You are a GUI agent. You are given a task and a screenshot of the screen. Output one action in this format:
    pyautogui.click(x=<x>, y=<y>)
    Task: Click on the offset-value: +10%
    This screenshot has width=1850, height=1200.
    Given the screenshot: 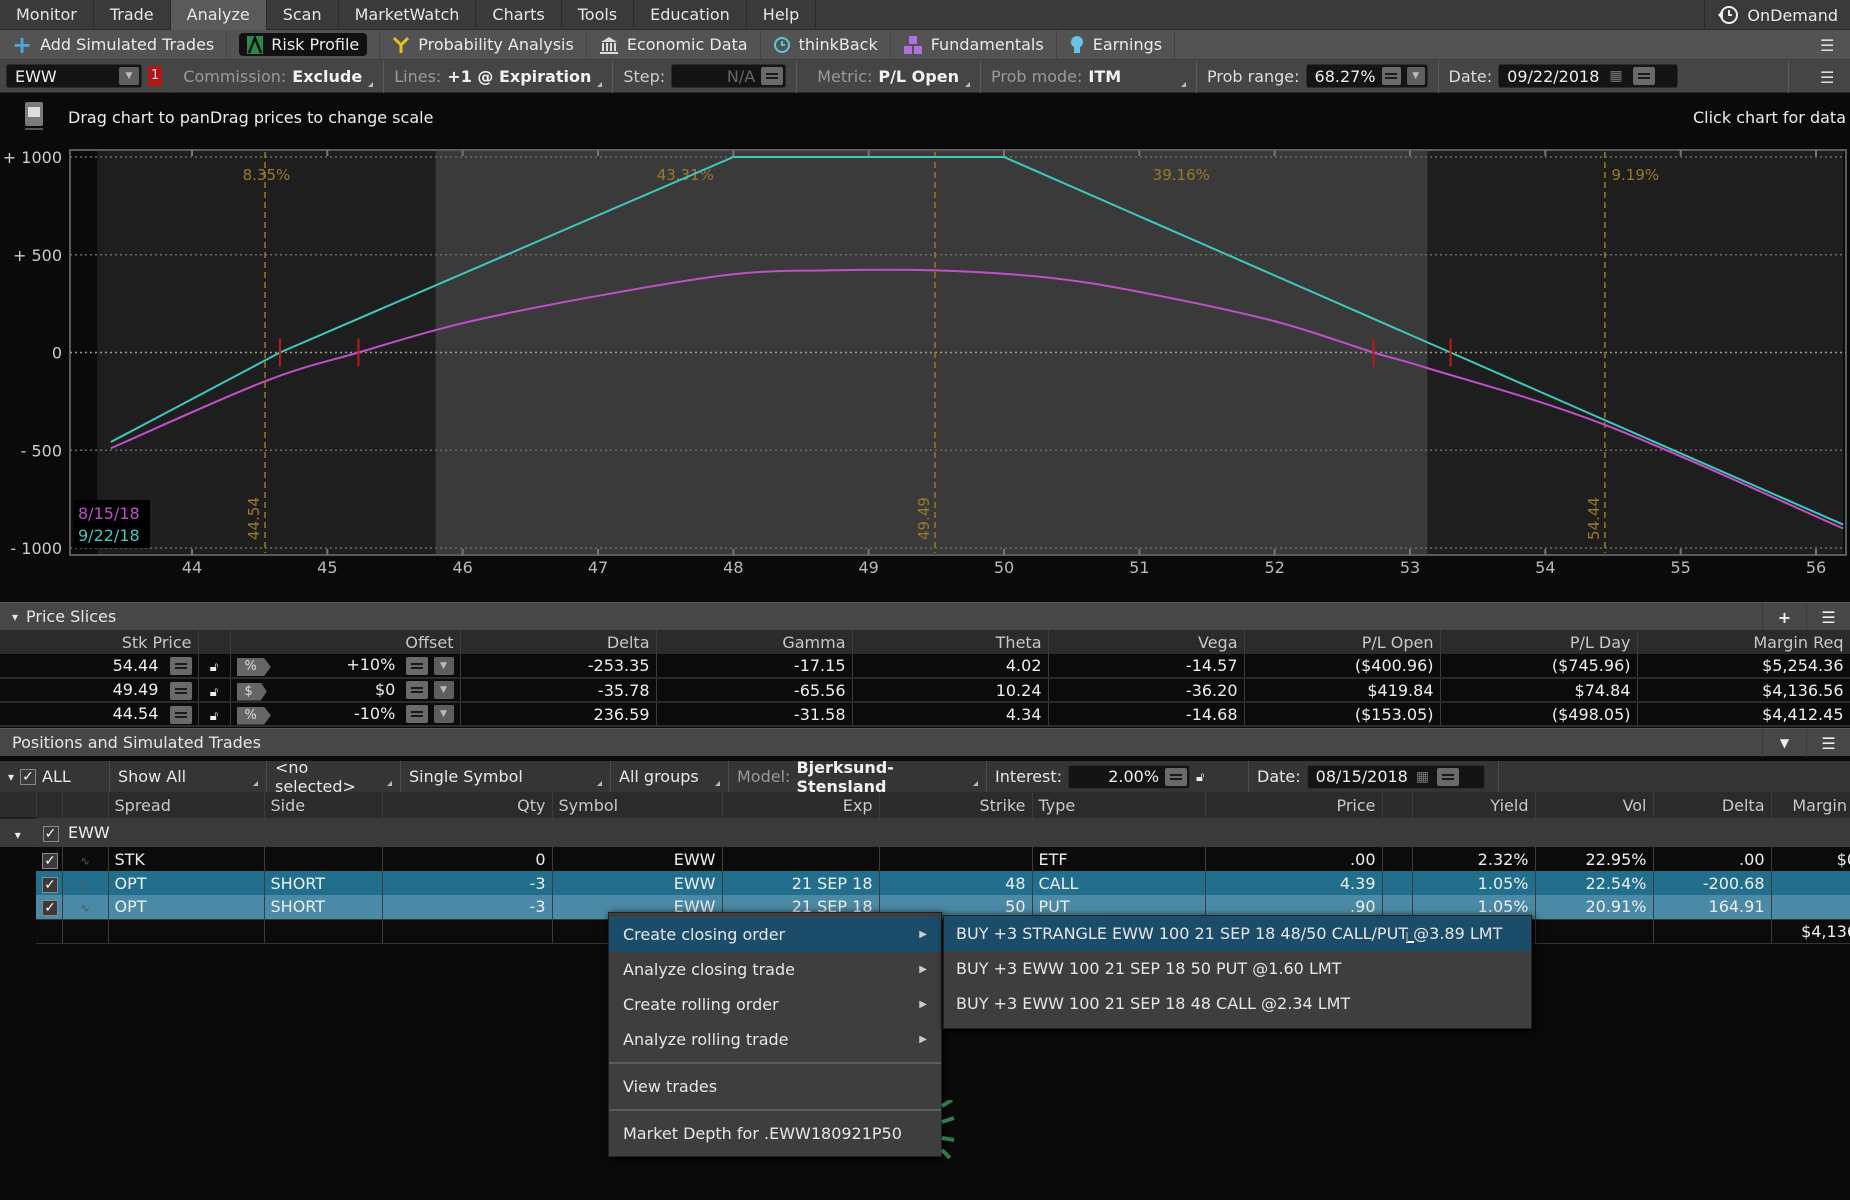 What is the action you would take?
    pyautogui.click(x=370, y=664)
    